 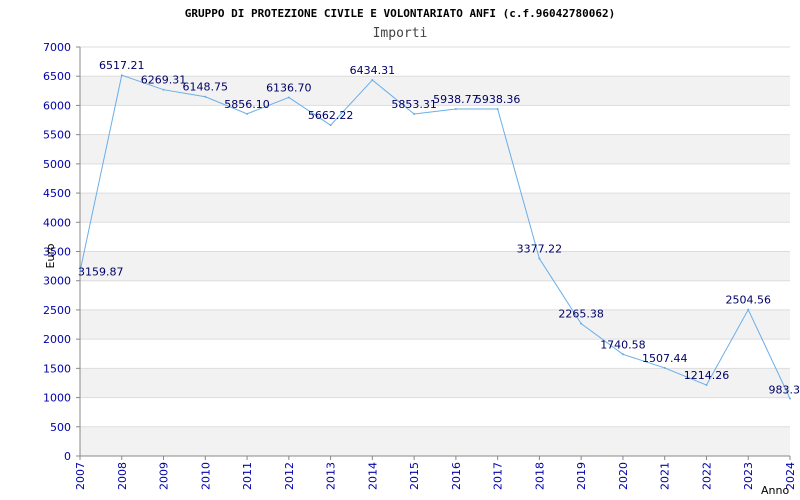 I want to click on y-axis-label: Euro, so click(x=50, y=255).